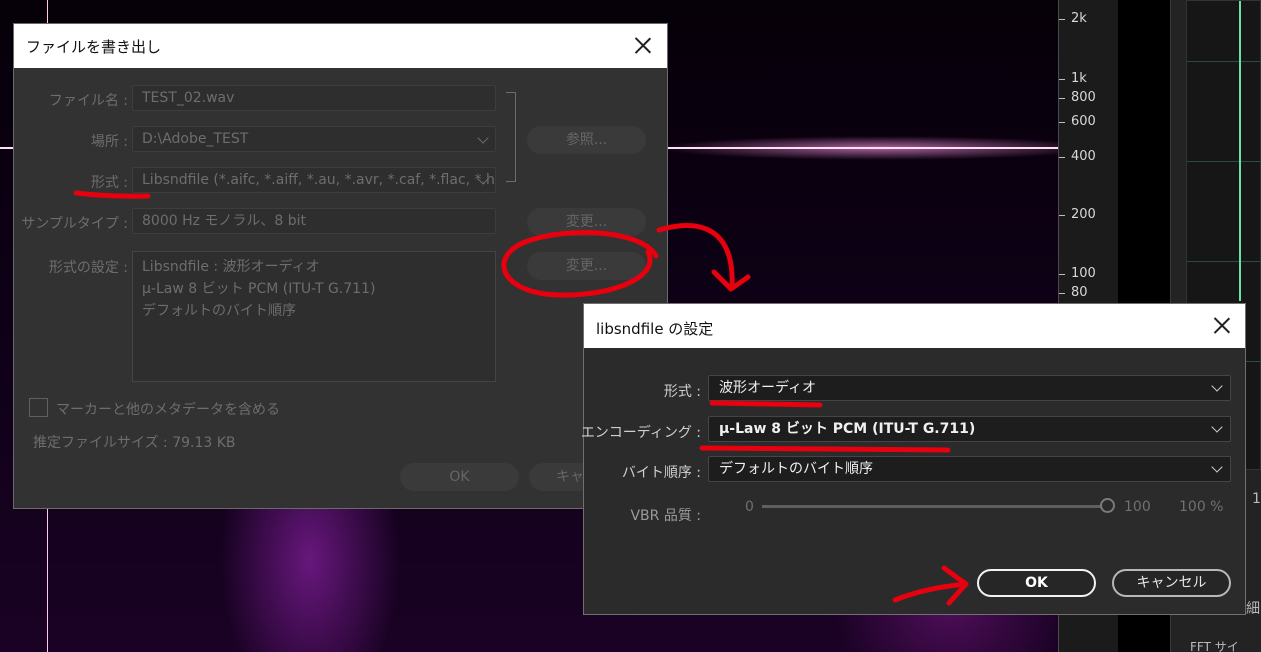 The height and width of the screenshot is (652, 1261). I want to click on format-settings-label: 形式の設定 :, so click(88, 268).